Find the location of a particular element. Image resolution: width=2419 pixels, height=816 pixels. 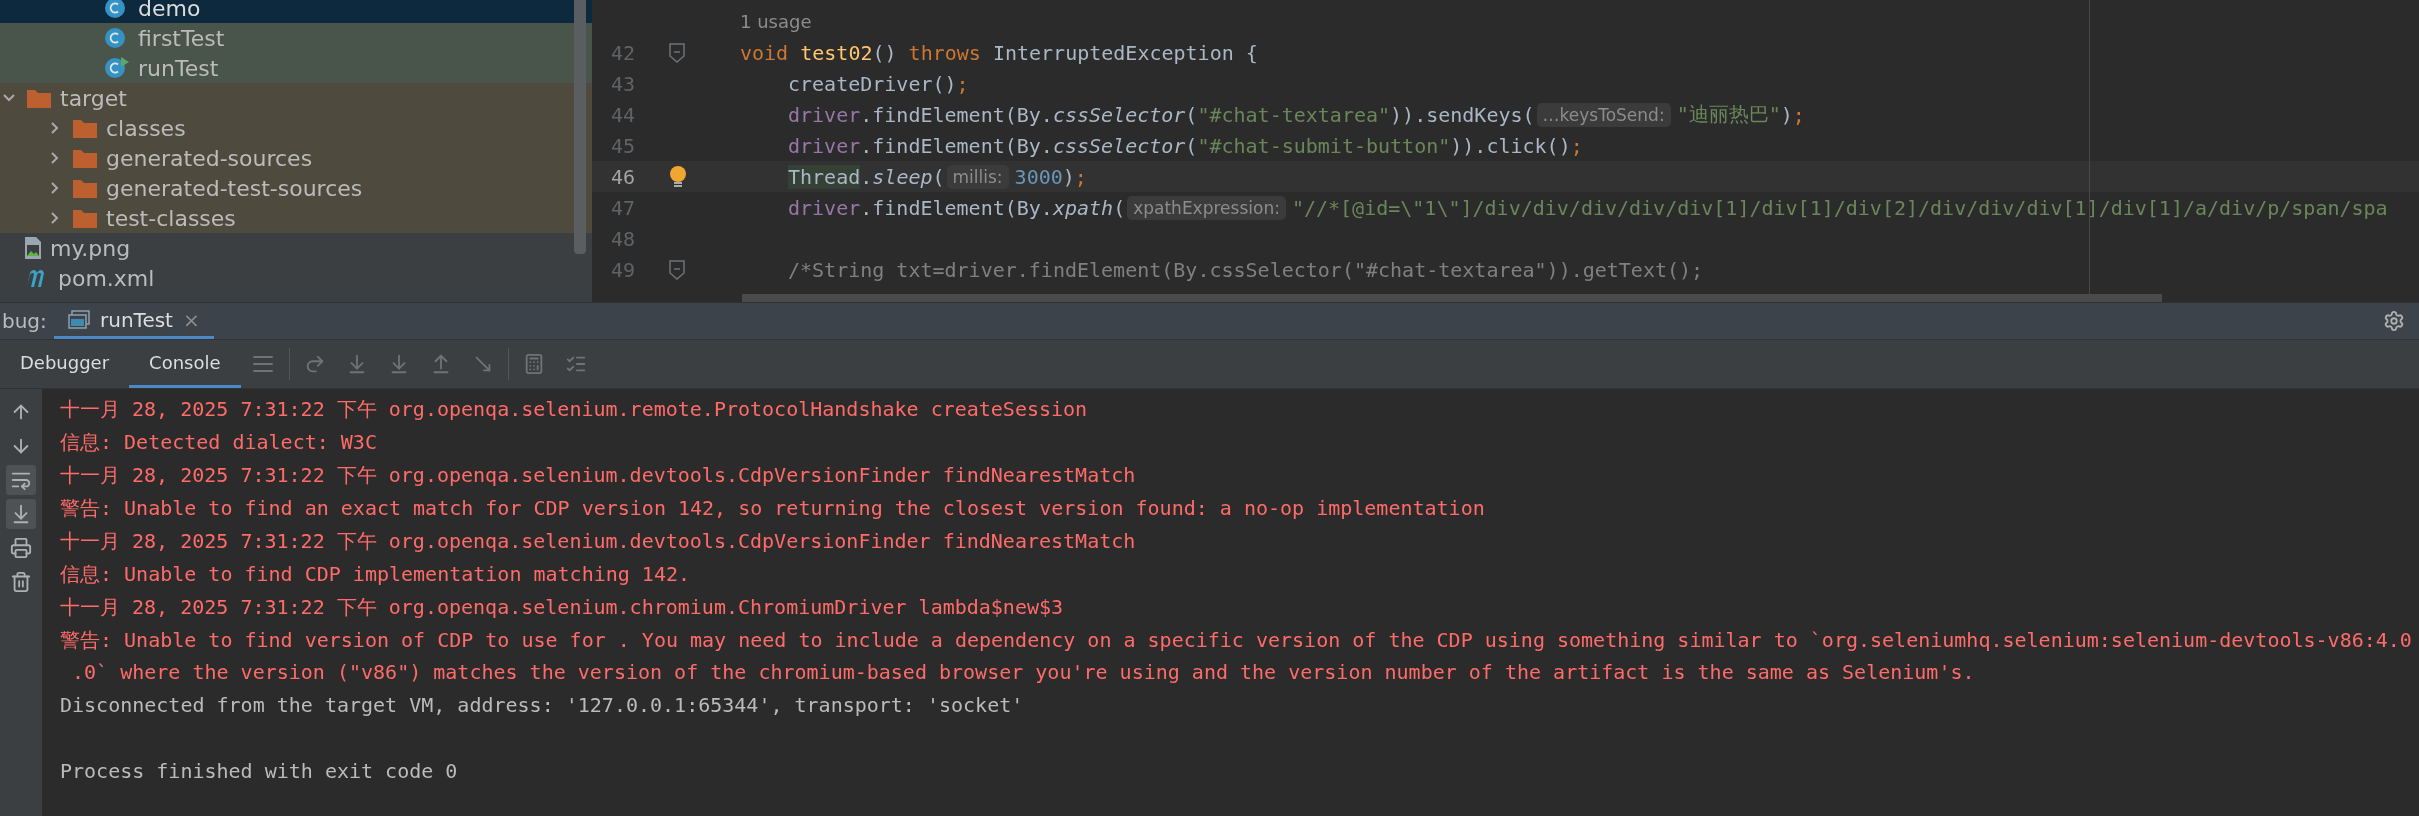

image-file-icon is located at coordinates (33, 248).